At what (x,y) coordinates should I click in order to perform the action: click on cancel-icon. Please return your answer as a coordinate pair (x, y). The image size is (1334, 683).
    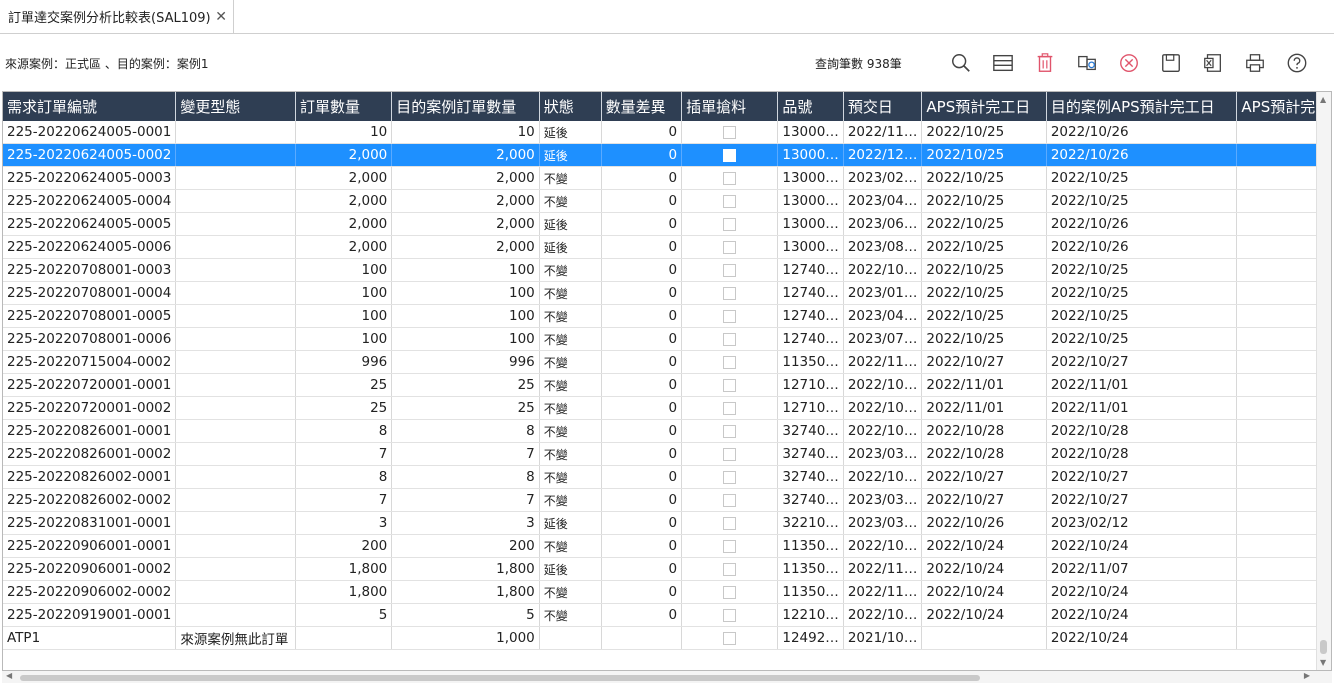
    Looking at the image, I should click on (1129, 63).